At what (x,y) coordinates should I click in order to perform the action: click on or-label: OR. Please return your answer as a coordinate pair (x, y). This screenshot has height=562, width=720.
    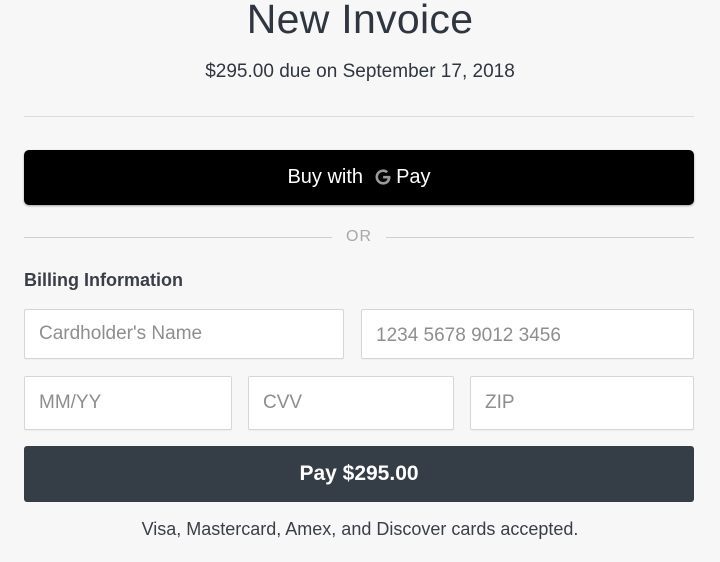
    Looking at the image, I should click on (359, 236).